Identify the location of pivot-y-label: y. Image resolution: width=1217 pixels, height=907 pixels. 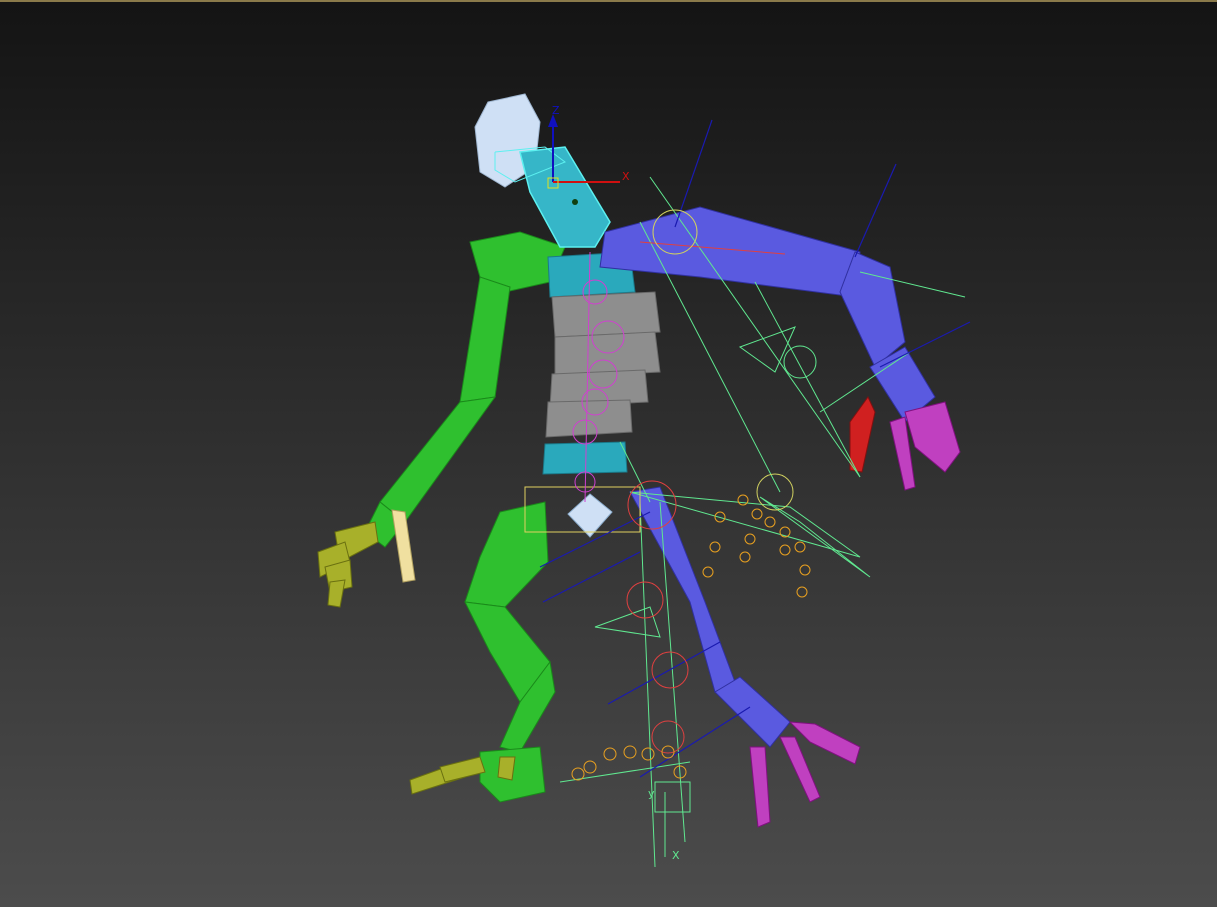
(651, 793).